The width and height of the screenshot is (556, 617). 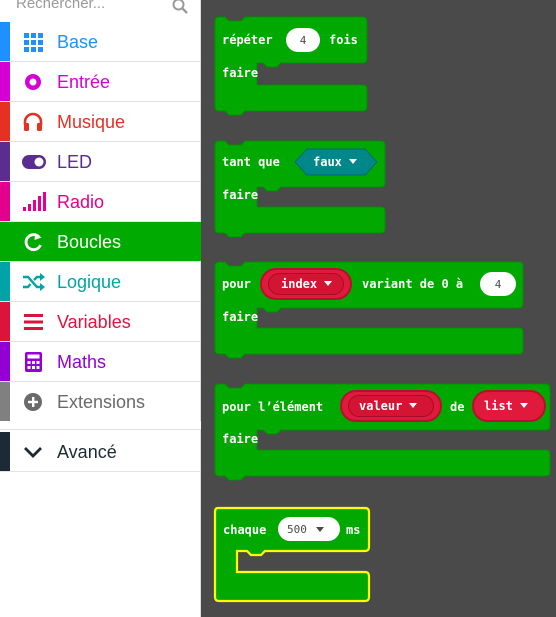 What do you see at coordinates (498, 406) in the screenshot?
I see `for-each-list-label: list` at bounding box center [498, 406].